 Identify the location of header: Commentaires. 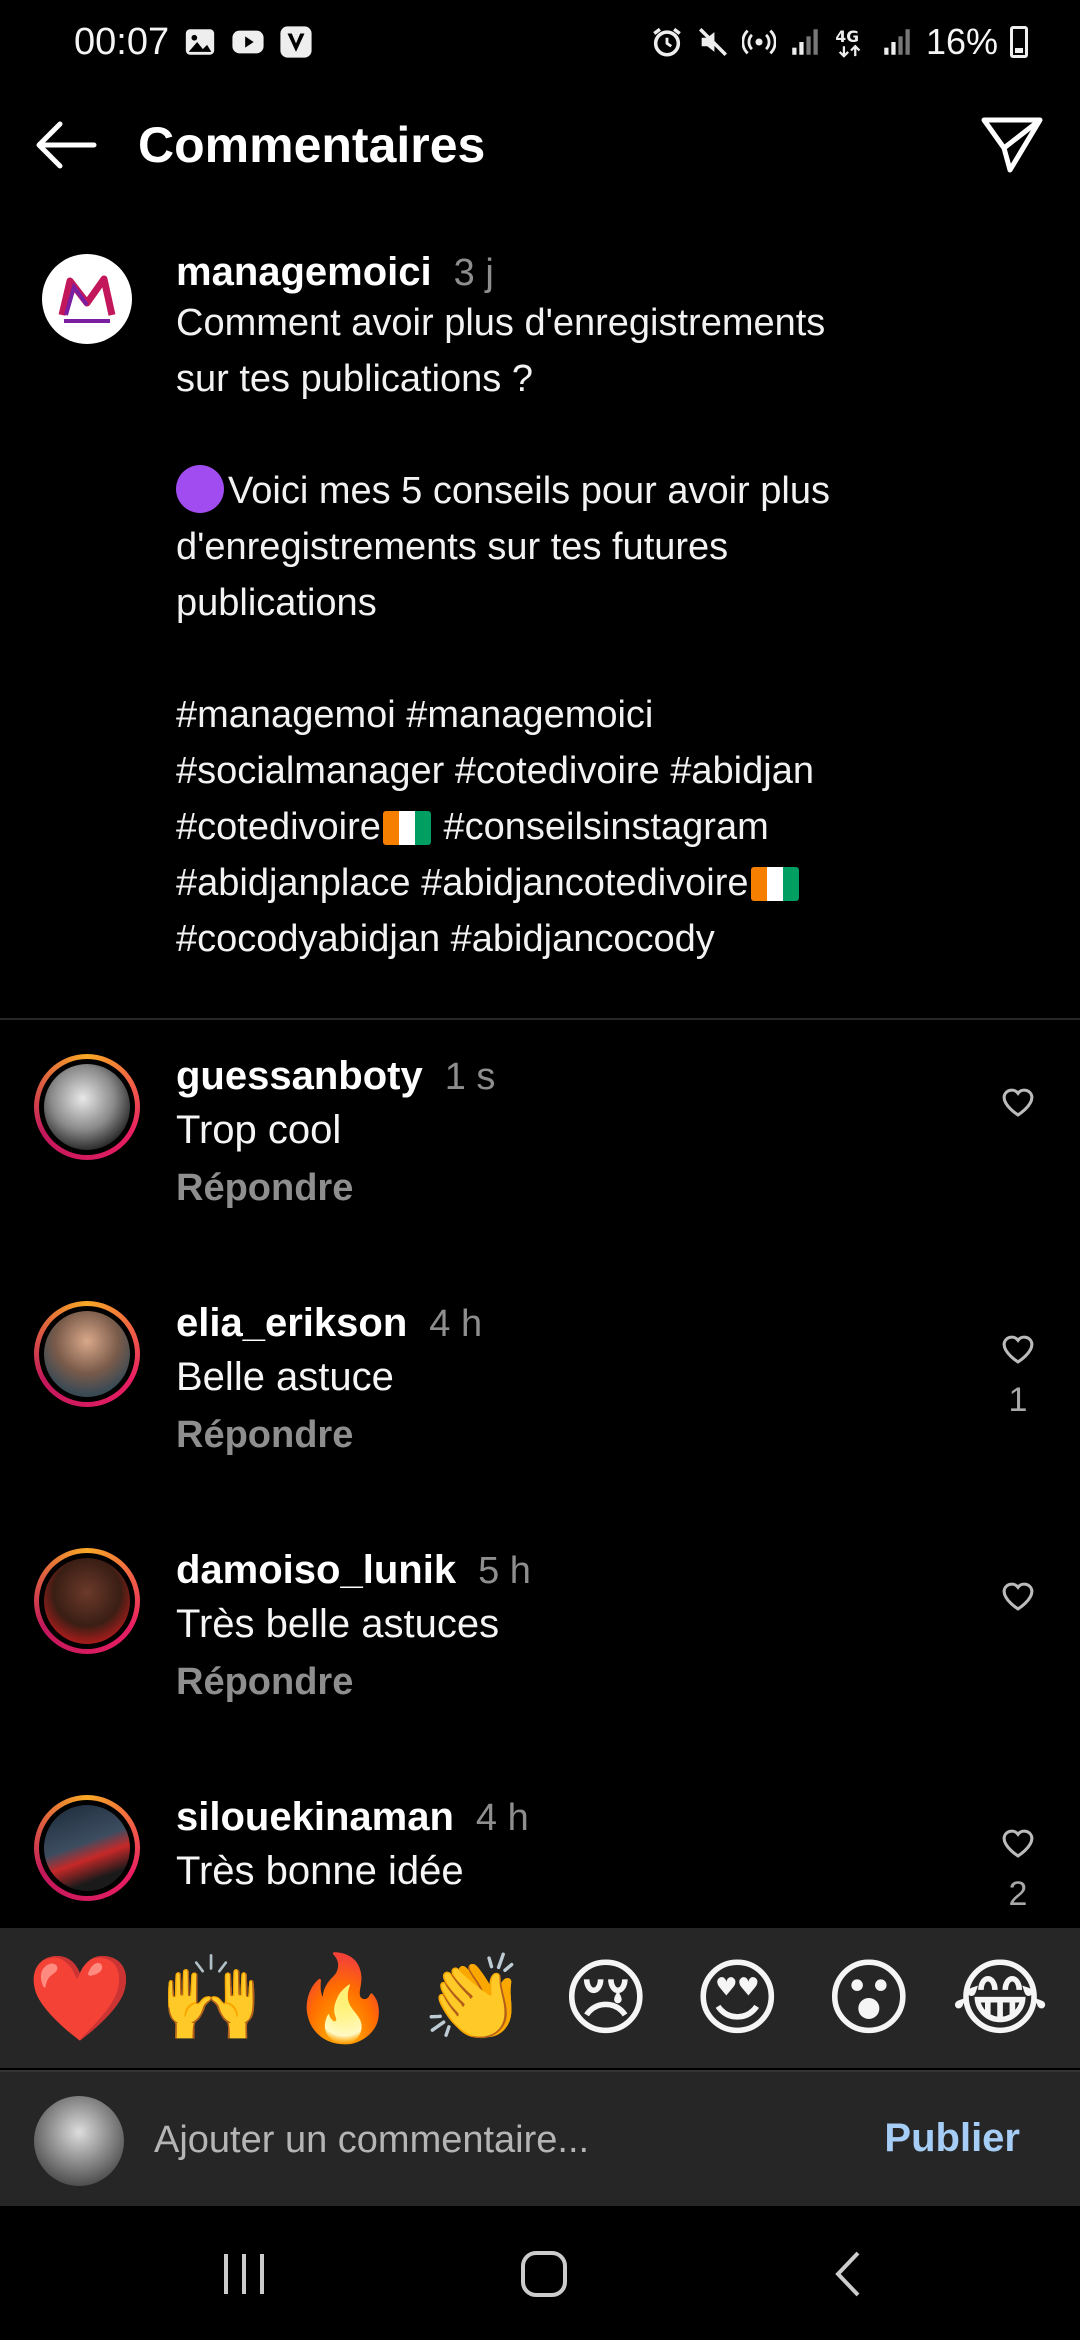
(540, 145).